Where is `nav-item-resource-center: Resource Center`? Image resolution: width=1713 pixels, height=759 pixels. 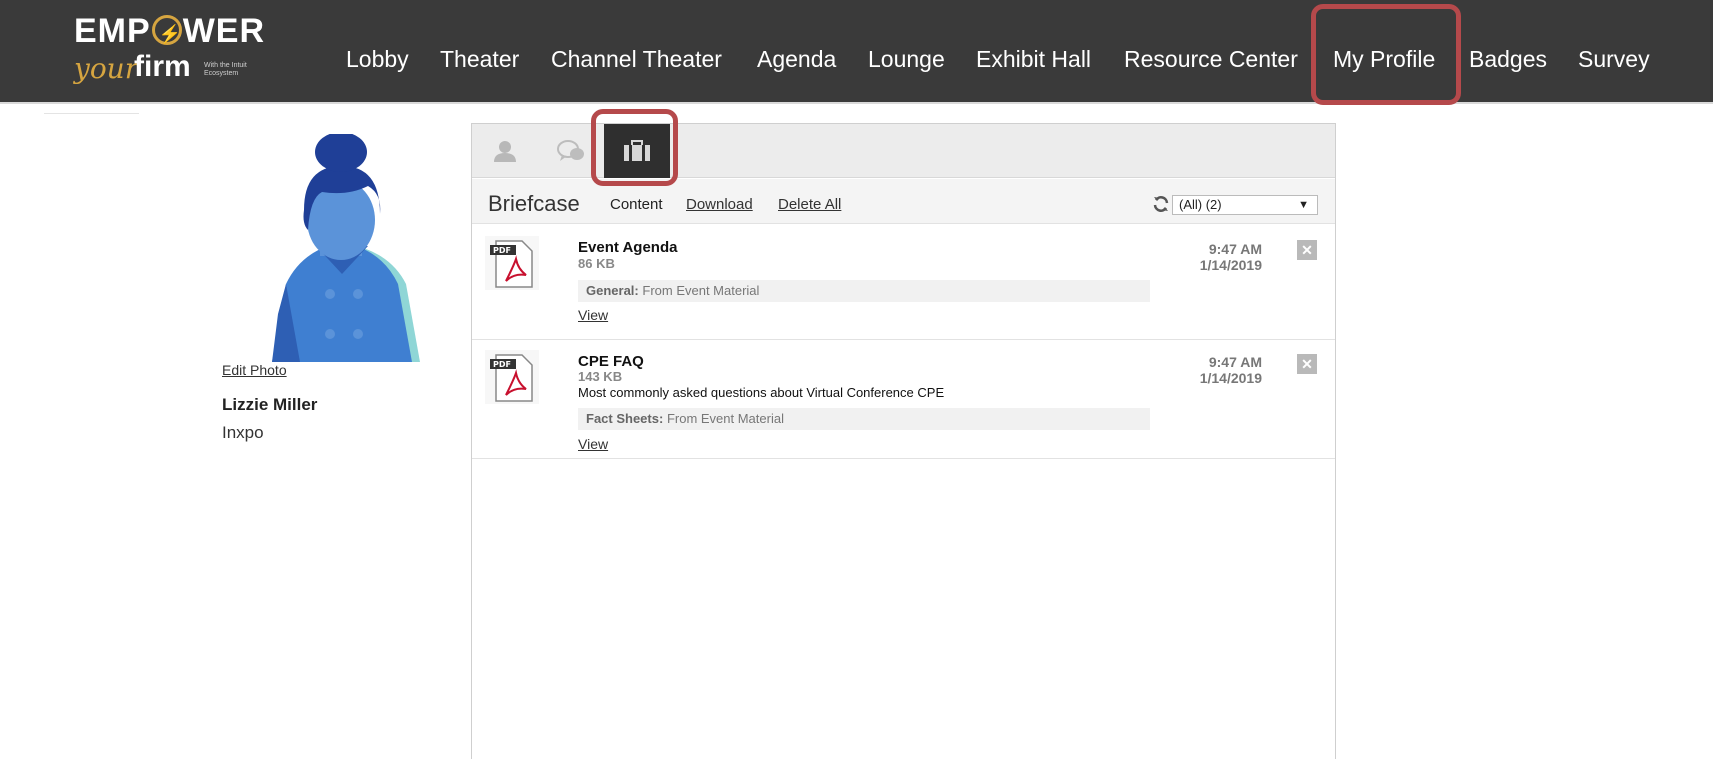
nav-item-resource-center: Resource Center is located at coordinates (1211, 59).